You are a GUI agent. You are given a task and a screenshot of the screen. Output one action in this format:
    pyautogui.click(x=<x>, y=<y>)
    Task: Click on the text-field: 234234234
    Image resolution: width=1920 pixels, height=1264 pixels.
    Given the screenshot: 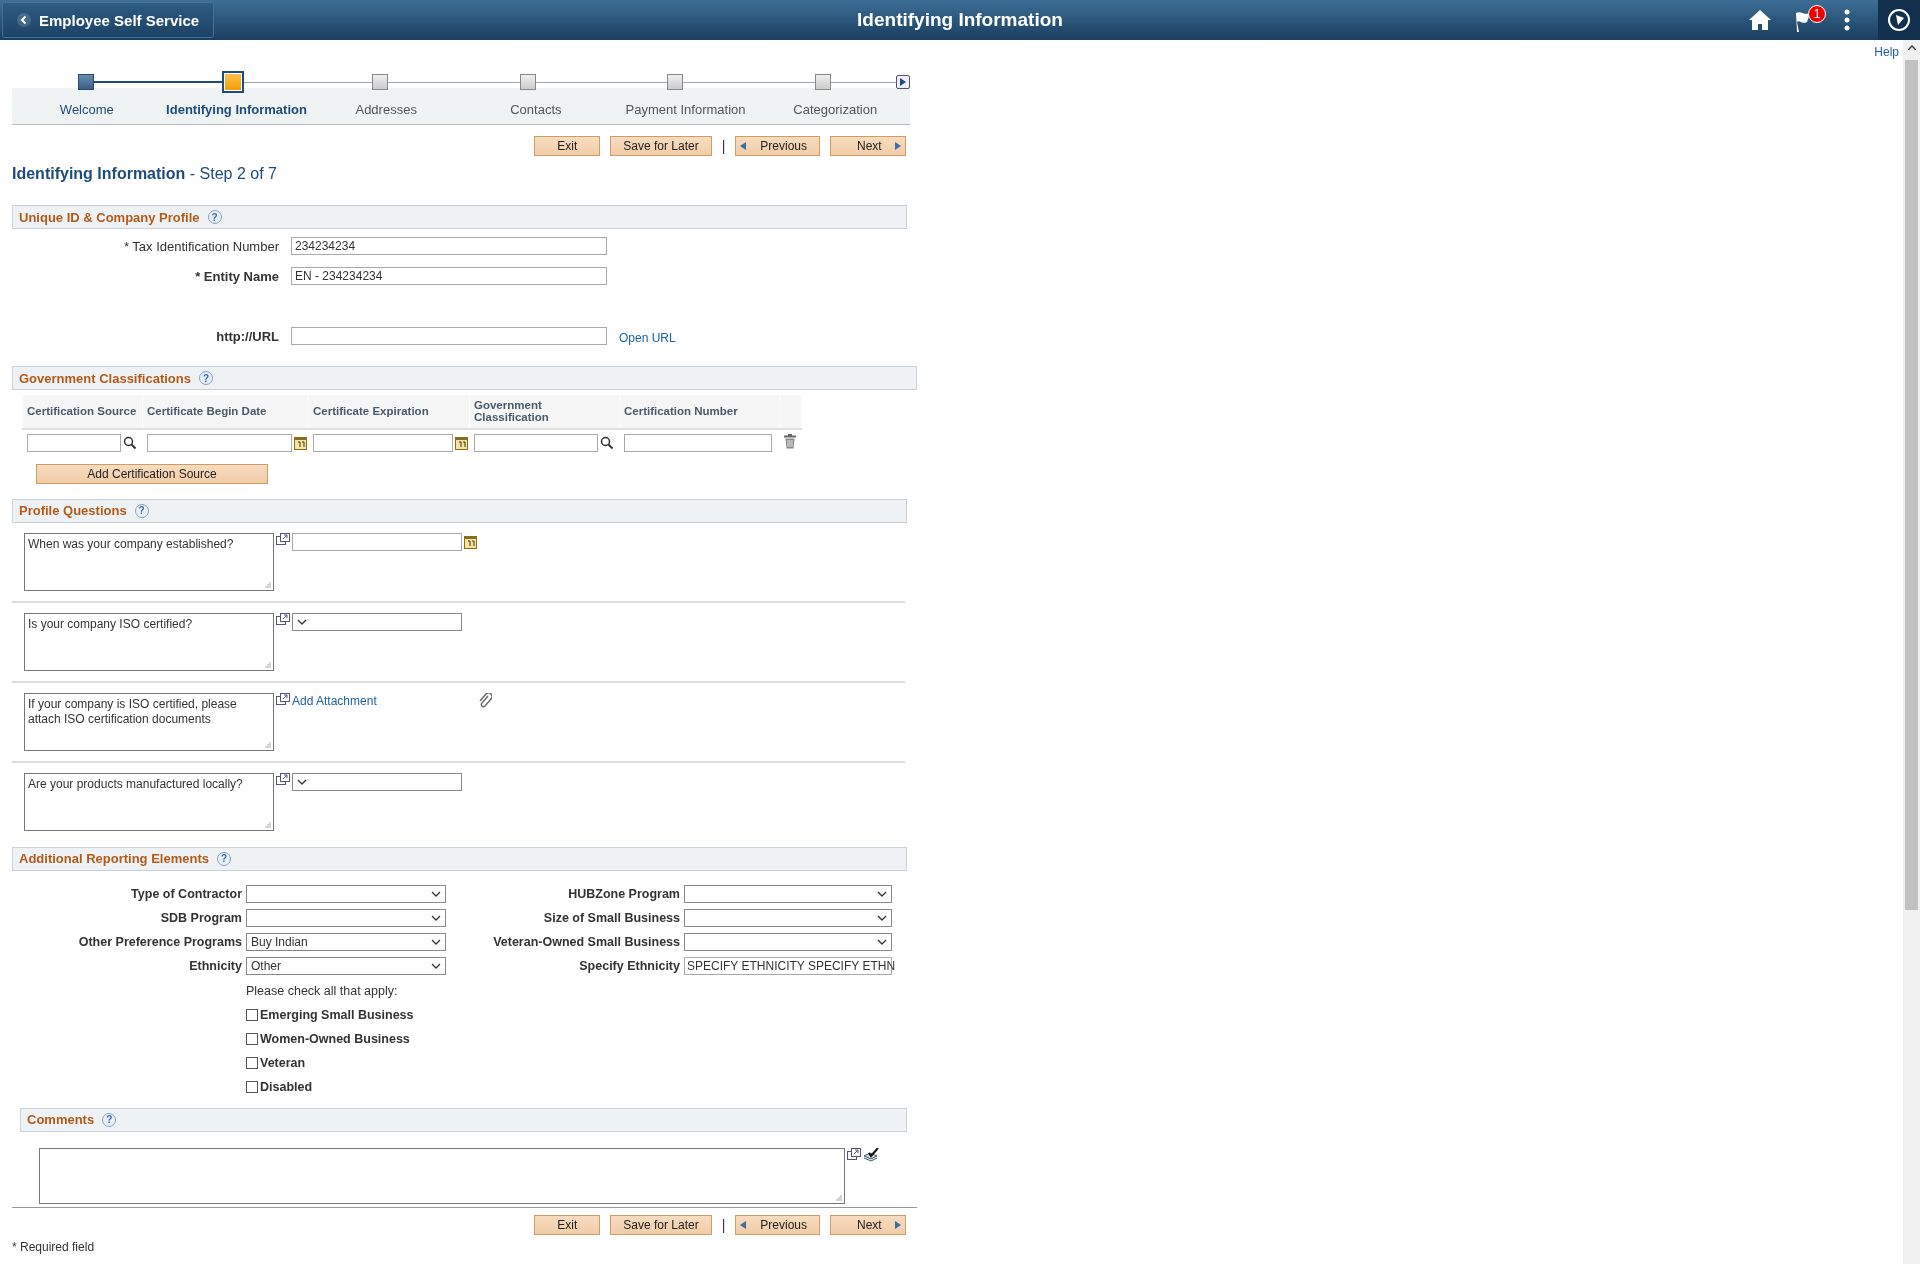 What is the action you would take?
    pyautogui.click(x=449, y=246)
    